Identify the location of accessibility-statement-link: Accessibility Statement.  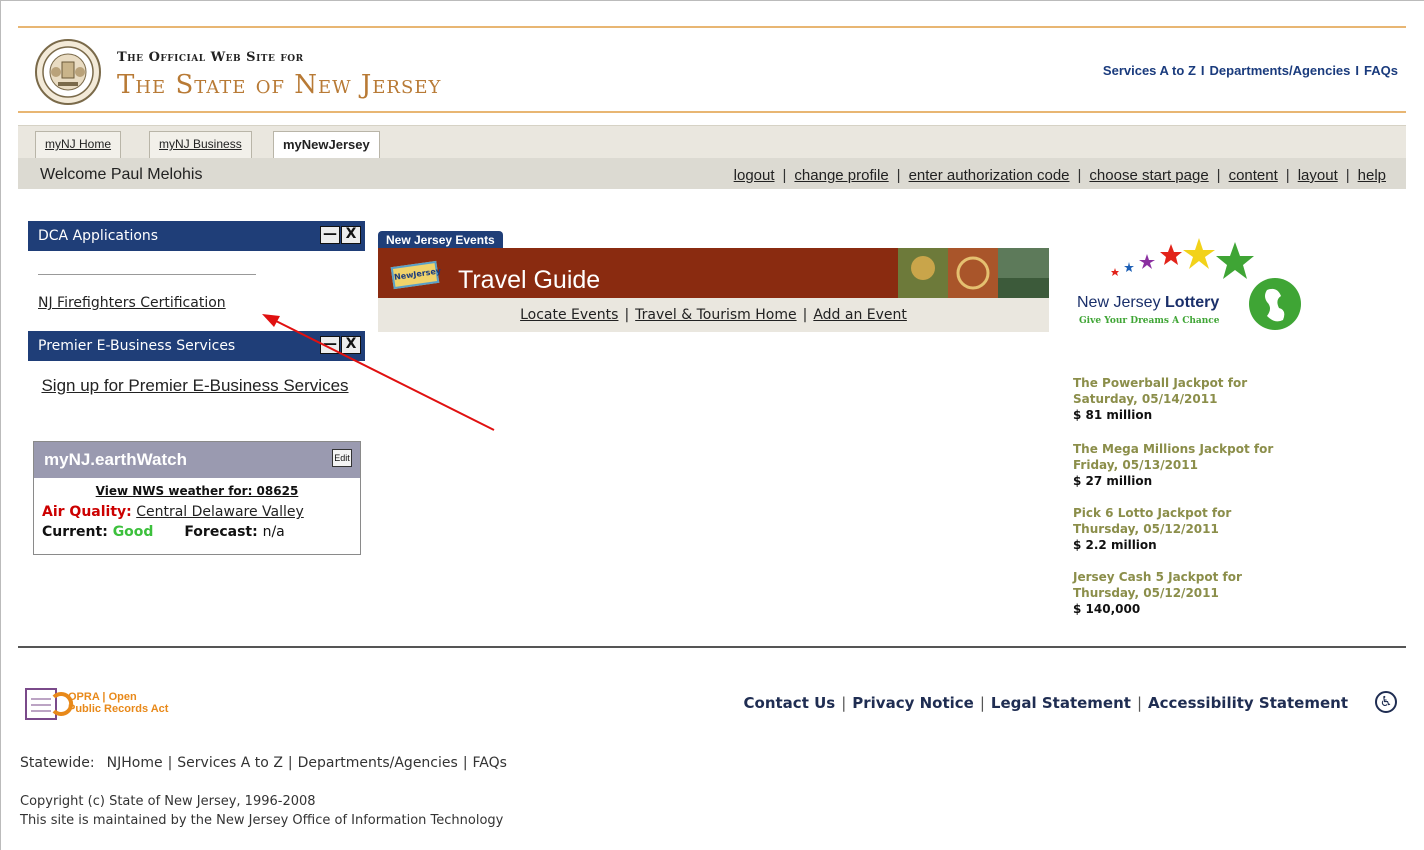
(1248, 703).